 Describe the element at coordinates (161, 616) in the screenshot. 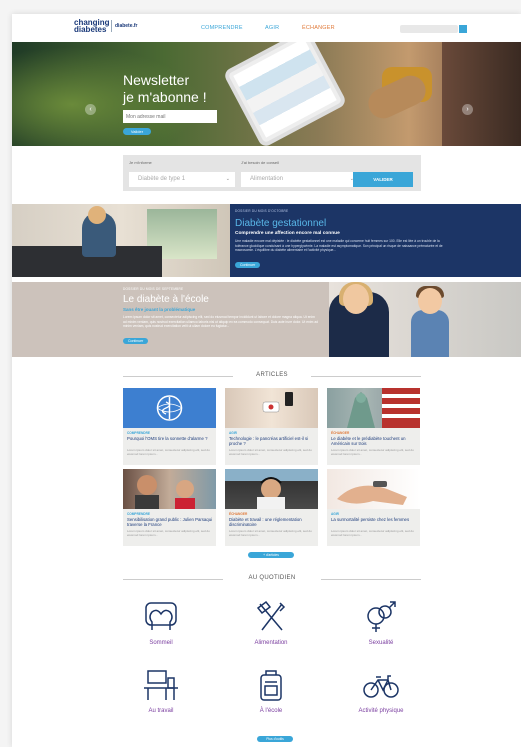

I see `sleep-icon` at that location.